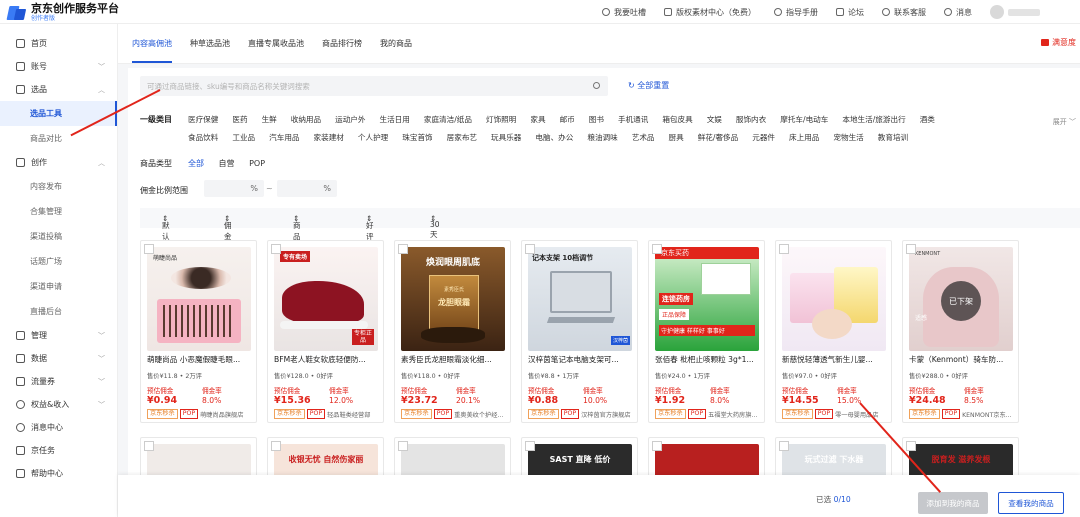  Describe the element at coordinates (210, 50) in the screenshot. I see `tab-seeding-pool: 种草选品池` at that location.